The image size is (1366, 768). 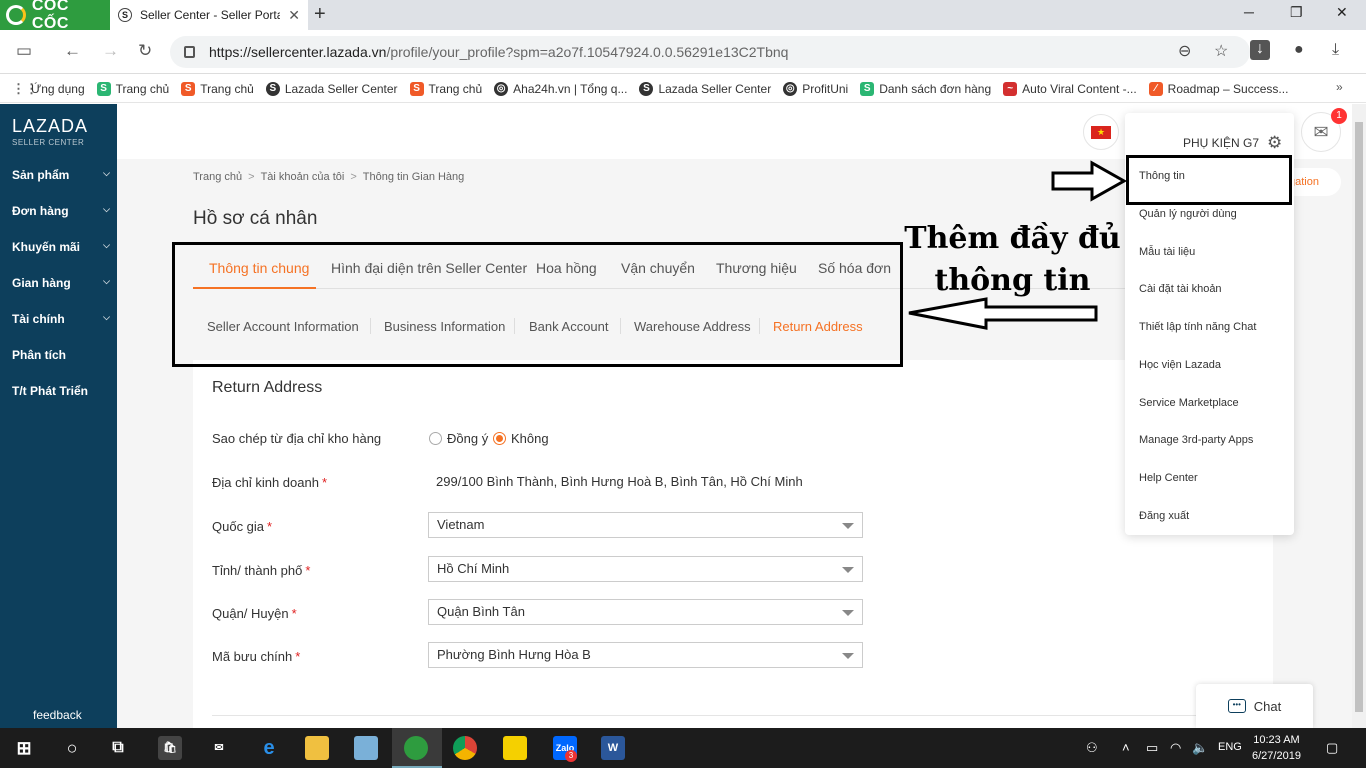 What do you see at coordinates (61, 211) in the screenshot?
I see `sidebar-item: Đơn hàng ⌵` at bounding box center [61, 211].